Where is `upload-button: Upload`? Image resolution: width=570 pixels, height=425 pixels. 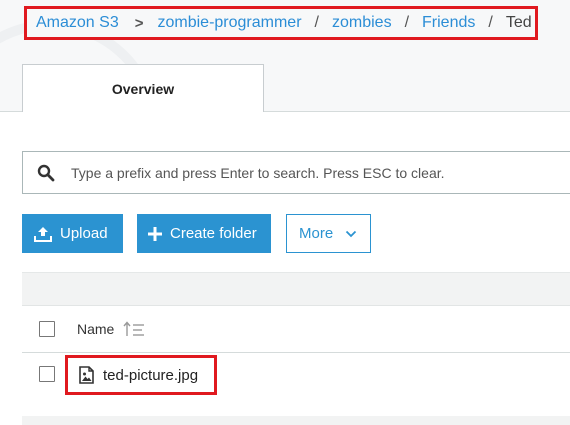 upload-button: Upload is located at coordinates (72, 233).